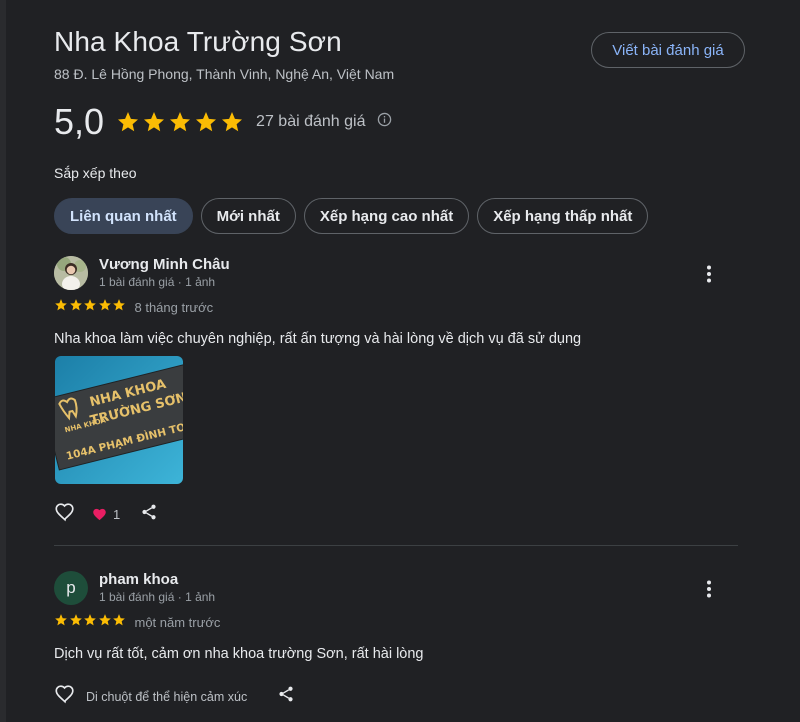 Image resolution: width=800 pixels, height=722 pixels. Describe the element at coordinates (396, 545) in the screenshot. I see `review-divider` at that location.